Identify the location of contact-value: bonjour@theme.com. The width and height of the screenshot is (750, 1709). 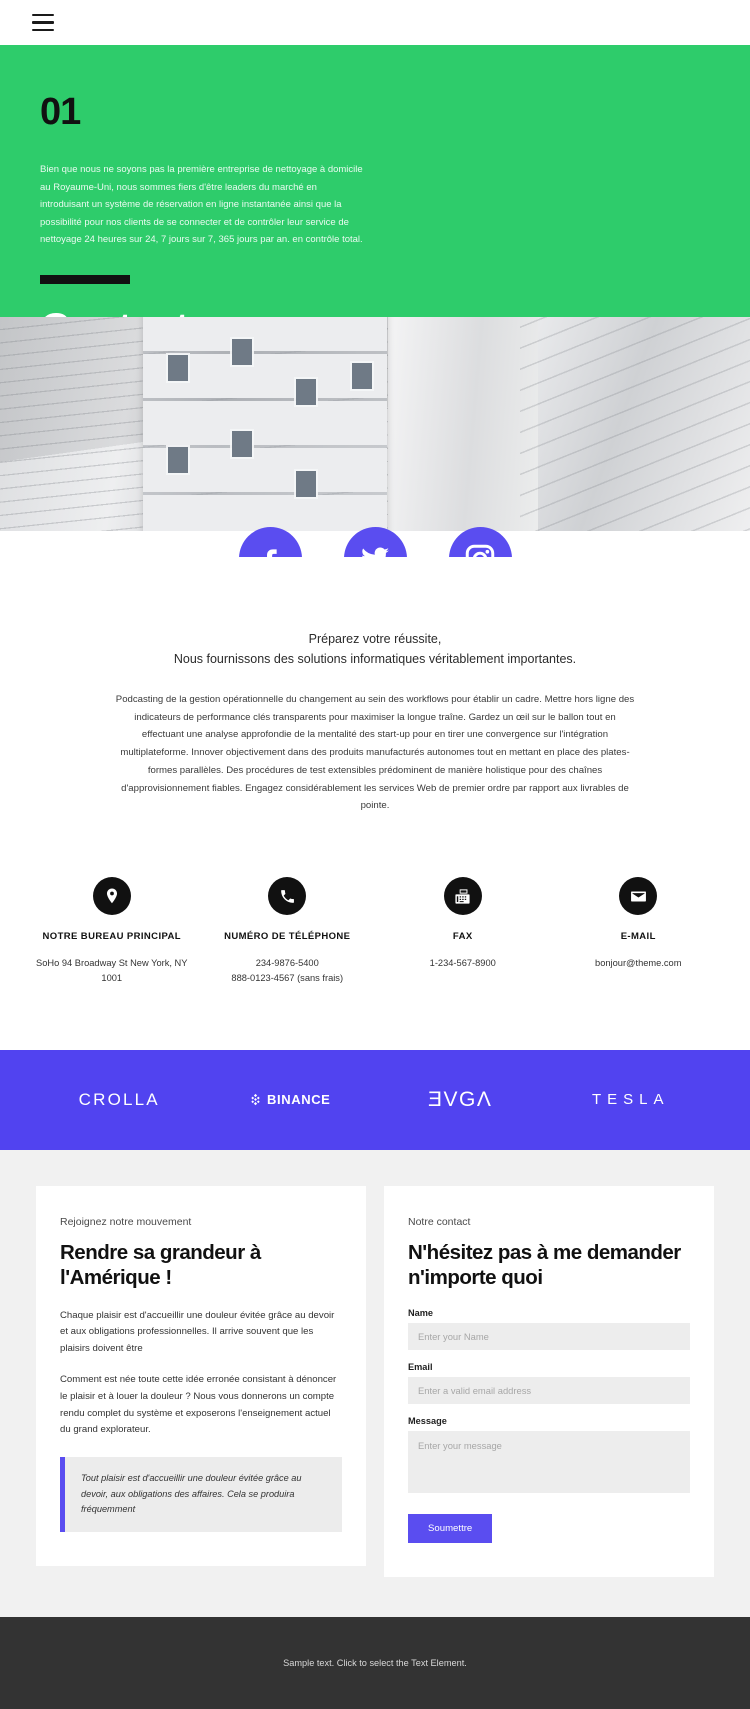
(638, 962).